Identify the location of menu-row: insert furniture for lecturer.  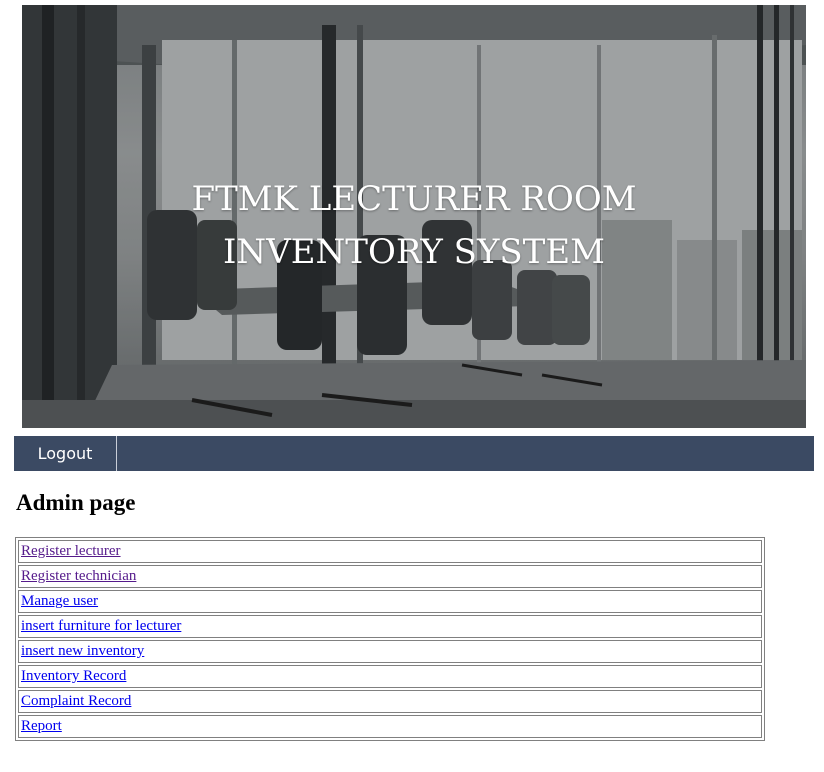
(390, 626).